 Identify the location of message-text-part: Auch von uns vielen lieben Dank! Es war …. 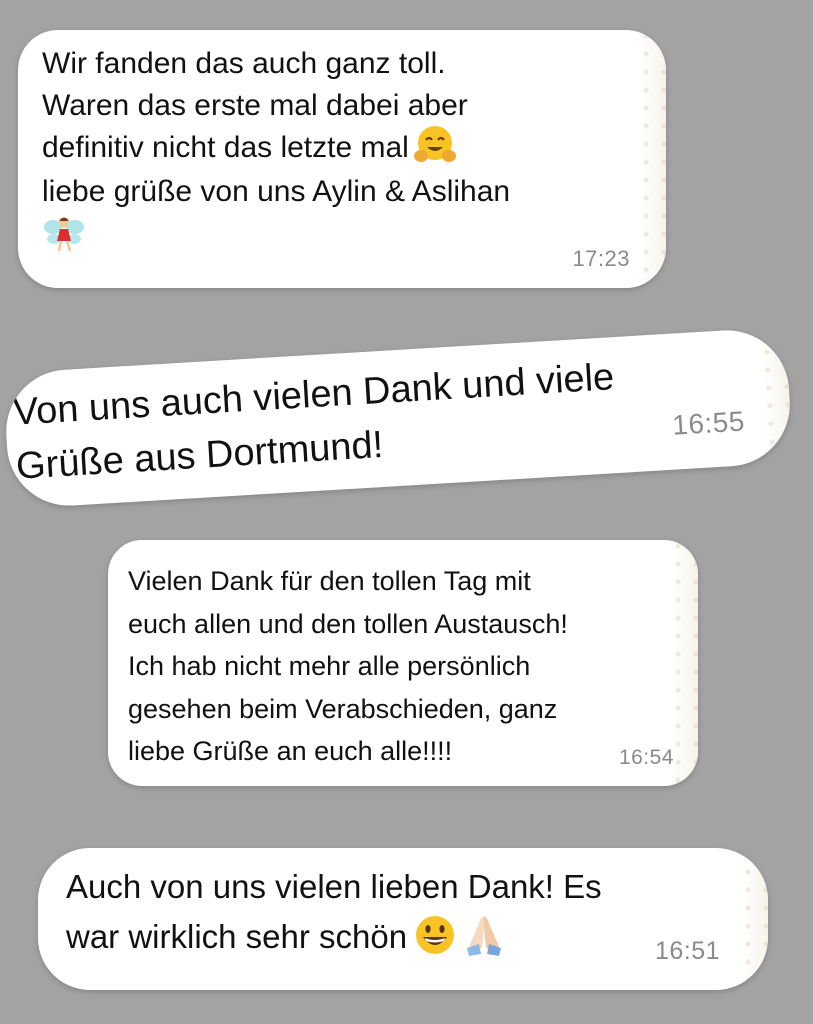
(334, 911).